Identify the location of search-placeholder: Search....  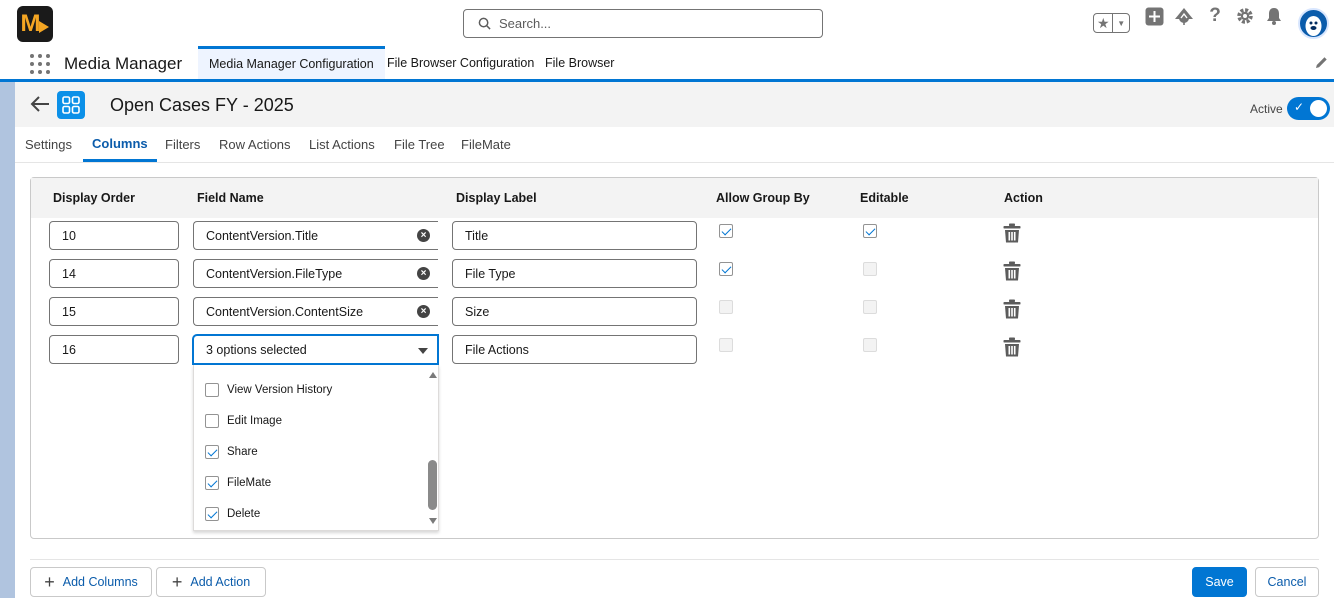
(525, 23).